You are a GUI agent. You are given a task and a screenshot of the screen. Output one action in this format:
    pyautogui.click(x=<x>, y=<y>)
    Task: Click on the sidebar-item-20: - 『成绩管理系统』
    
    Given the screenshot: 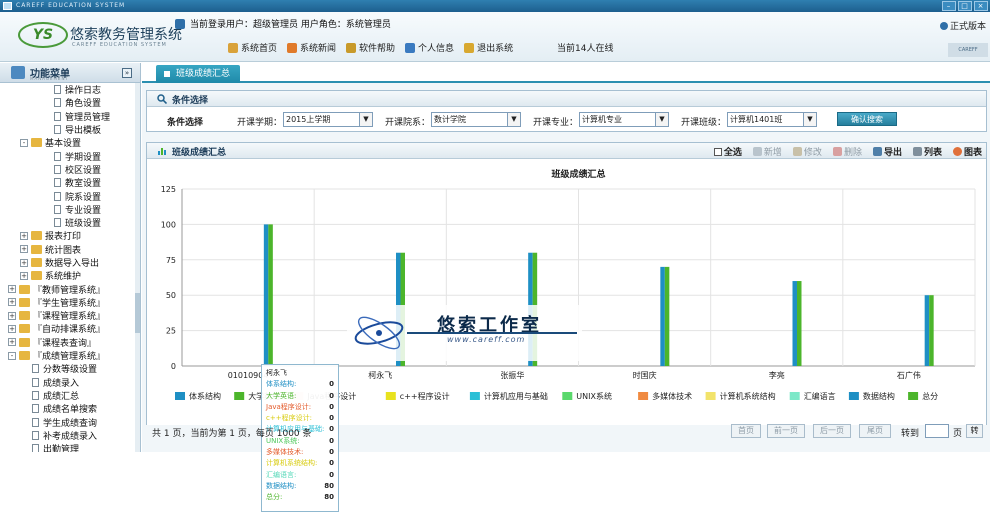 What is the action you would take?
    pyautogui.click(x=68, y=355)
    